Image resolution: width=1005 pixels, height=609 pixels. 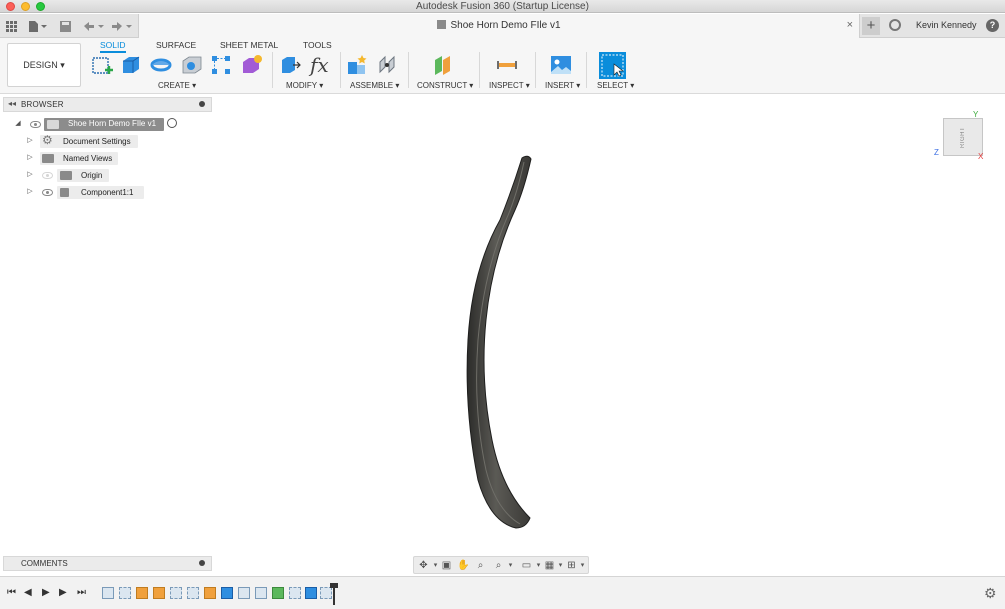 What do you see at coordinates (28, 592) in the screenshot?
I see `step-back-icon: ◀` at bounding box center [28, 592].